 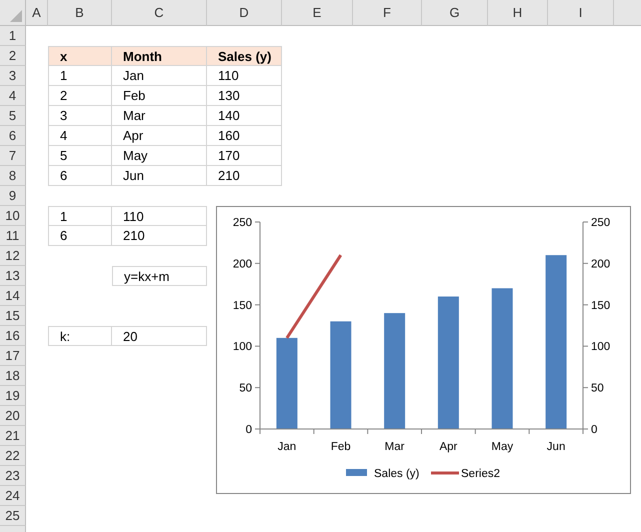 I want to click on column-header: G, so click(x=455, y=13).